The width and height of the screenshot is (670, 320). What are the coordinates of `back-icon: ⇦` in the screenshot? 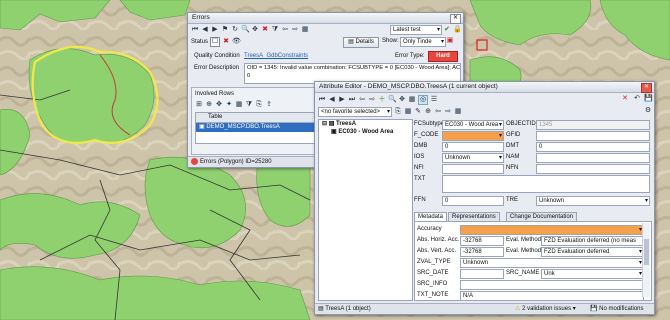 It's located at (285, 30).